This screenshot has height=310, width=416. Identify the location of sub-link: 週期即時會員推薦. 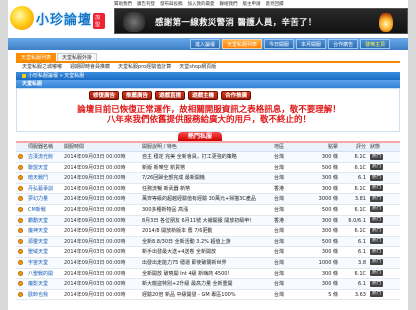
(90, 67).